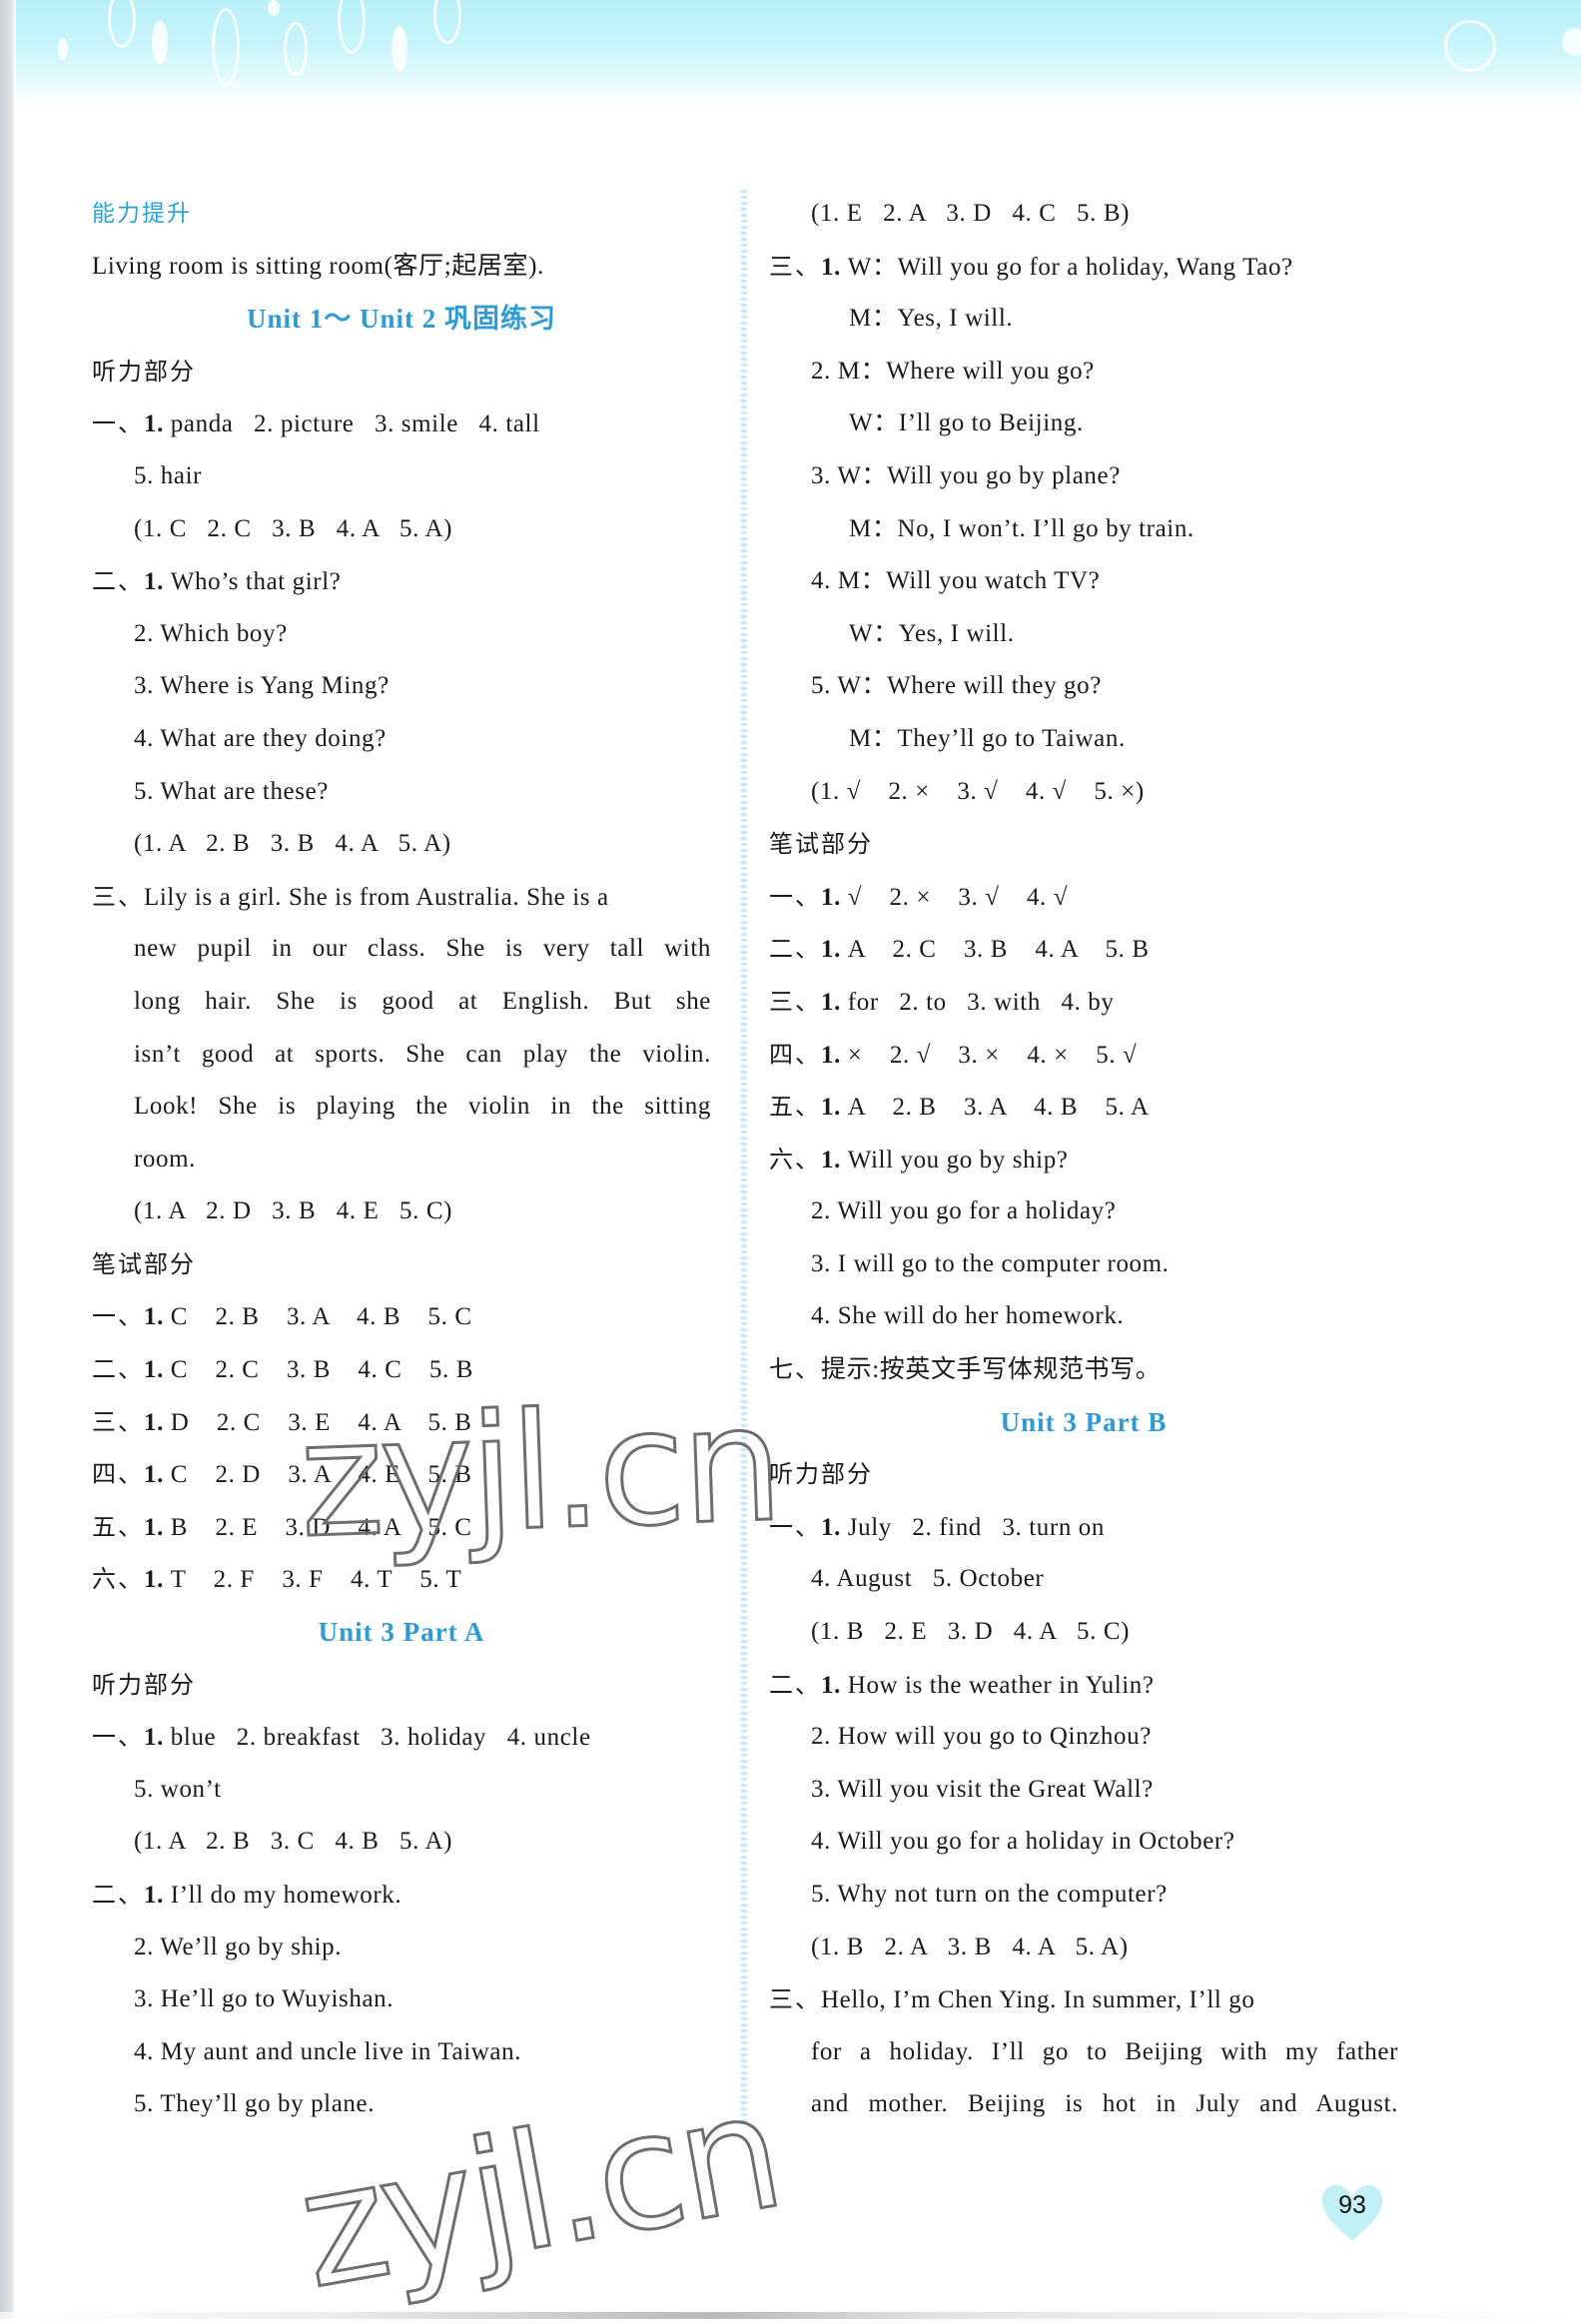 This screenshot has width=1581, height=2324. I want to click on answer-text: A 2. B 3. A 4. B 5. A, so click(995, 1108).